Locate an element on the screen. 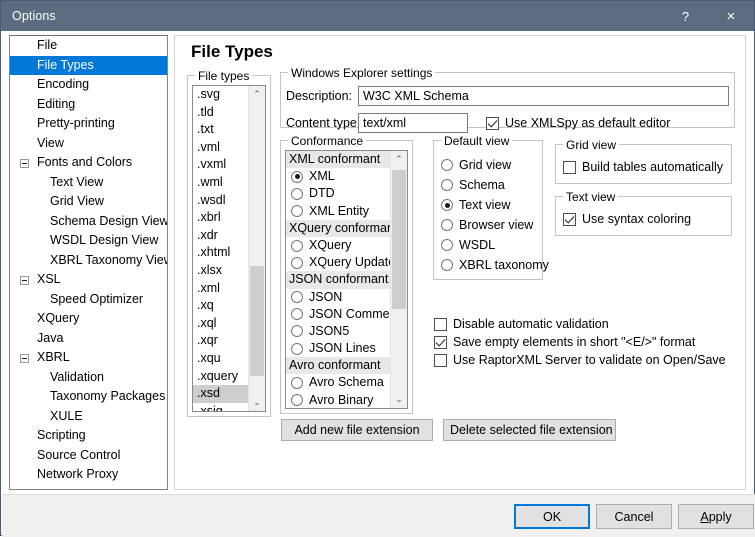 The height and width of the screenshot is (537, 755). conformance-option: Avro Schema is located at coordinates (338, 382).